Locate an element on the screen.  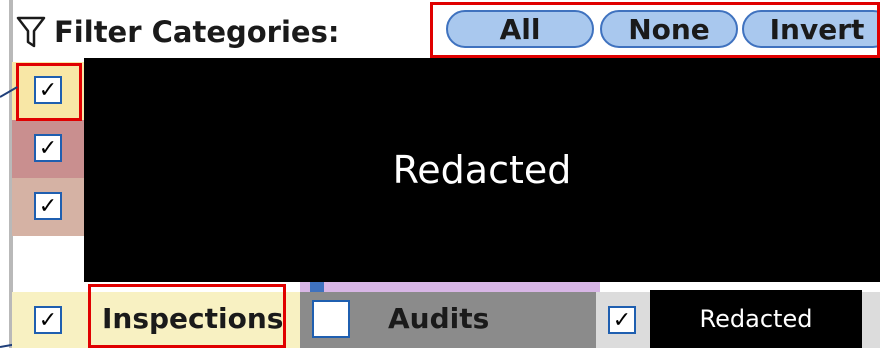
inspections-highlight-box is located at coordinates (187, 316).